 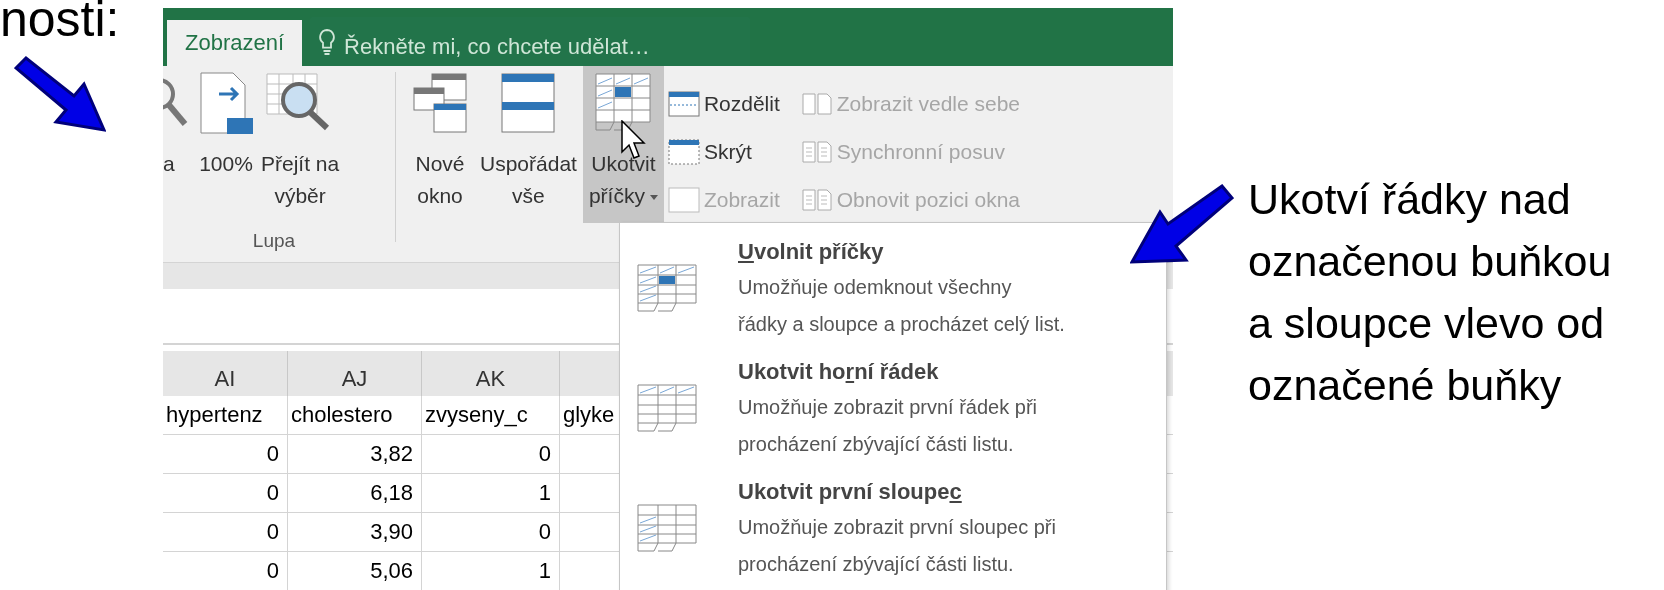 What do you see at coordinates (723, 152) in the screenshot?
I see `ribbon-button: Skrýt` at bounding box center [723, 152].